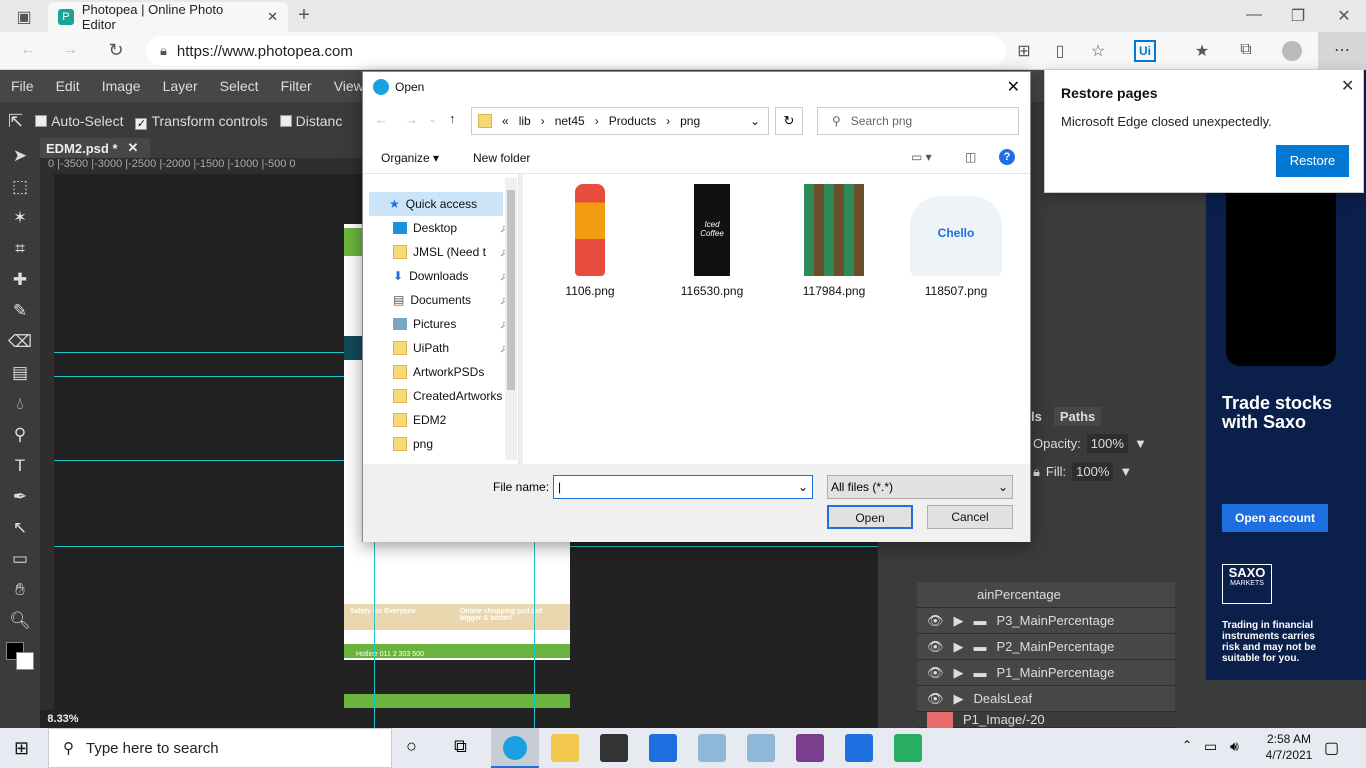 Image resolution: width=1366 pixels, height=768 pixels. What do you see at coordinates (452, 228) in the screenshot?
I see `nav-desktop: Desktop📌︎` at bounding box center [452, 228].